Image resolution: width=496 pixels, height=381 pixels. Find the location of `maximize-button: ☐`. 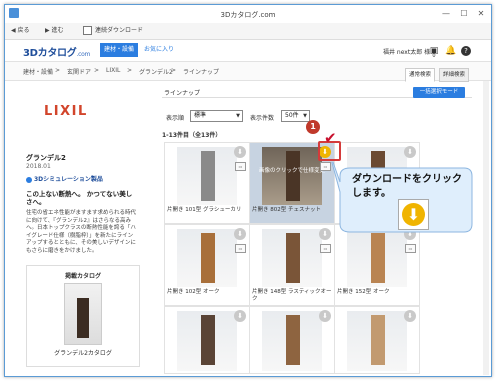

maximize-button: ☐ is located at coordinates (464, 13).